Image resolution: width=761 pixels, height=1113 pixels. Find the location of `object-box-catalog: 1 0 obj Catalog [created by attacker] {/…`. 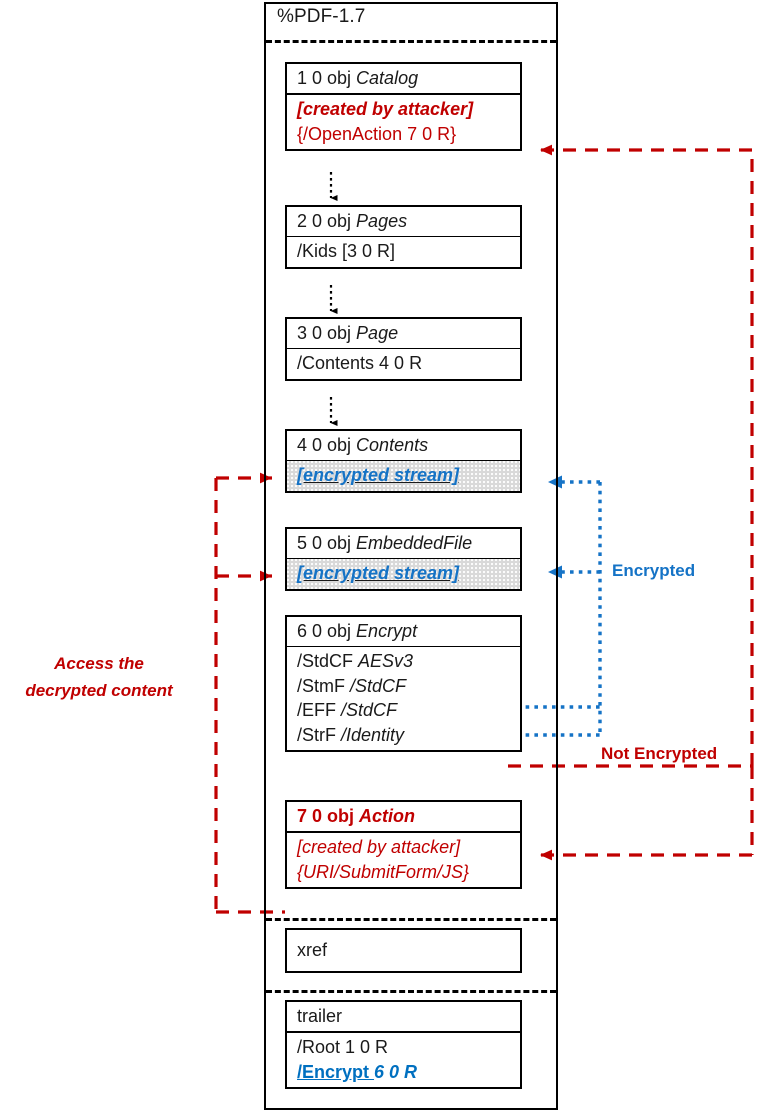

object-box-catalog: 1 0 obj Catalog [created by attacker] {/… is located at coordinates (403, 107).